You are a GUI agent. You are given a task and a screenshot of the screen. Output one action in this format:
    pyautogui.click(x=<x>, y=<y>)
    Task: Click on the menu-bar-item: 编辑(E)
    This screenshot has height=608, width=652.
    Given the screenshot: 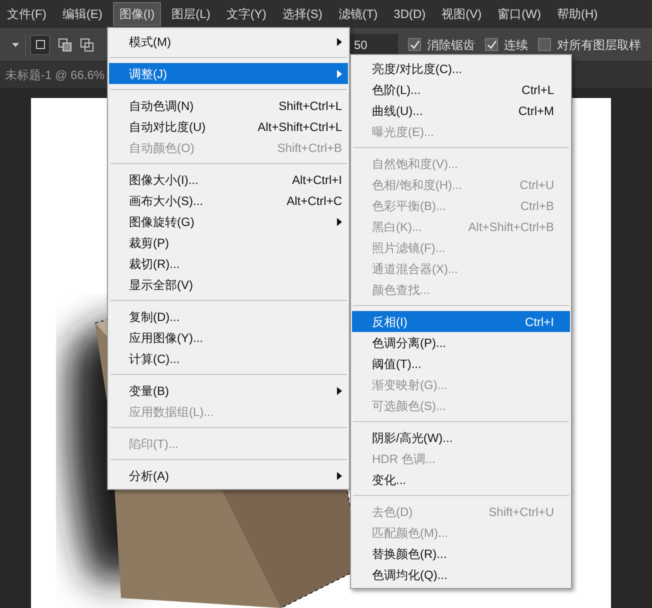 What is the action you would take?
    pyautogui.click(x=82, y=14)
    